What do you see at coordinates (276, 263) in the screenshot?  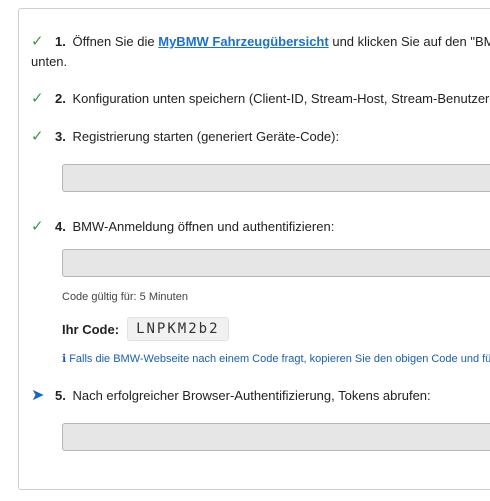 I see `open-bmw-login-button` at bounding box center [276, 263].